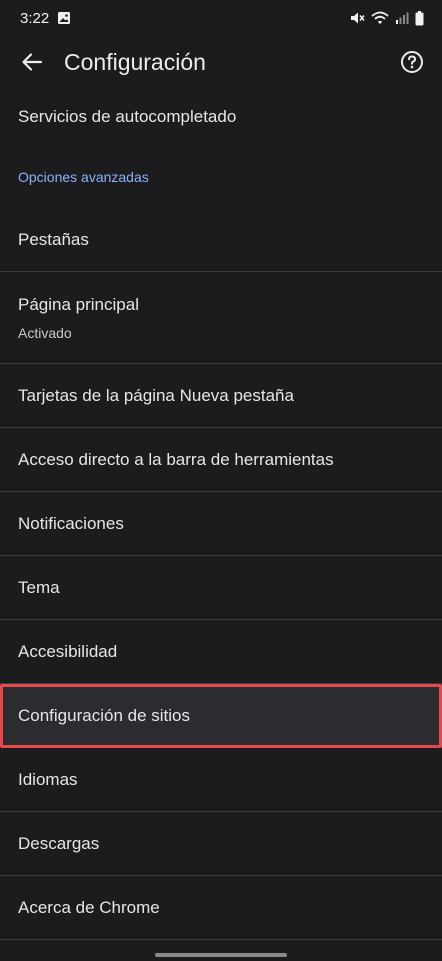 The width and height of the screenshot is (442, 961). I want to click on list-item-about-chrome: Acerca de Chrome, so click(221, 908).